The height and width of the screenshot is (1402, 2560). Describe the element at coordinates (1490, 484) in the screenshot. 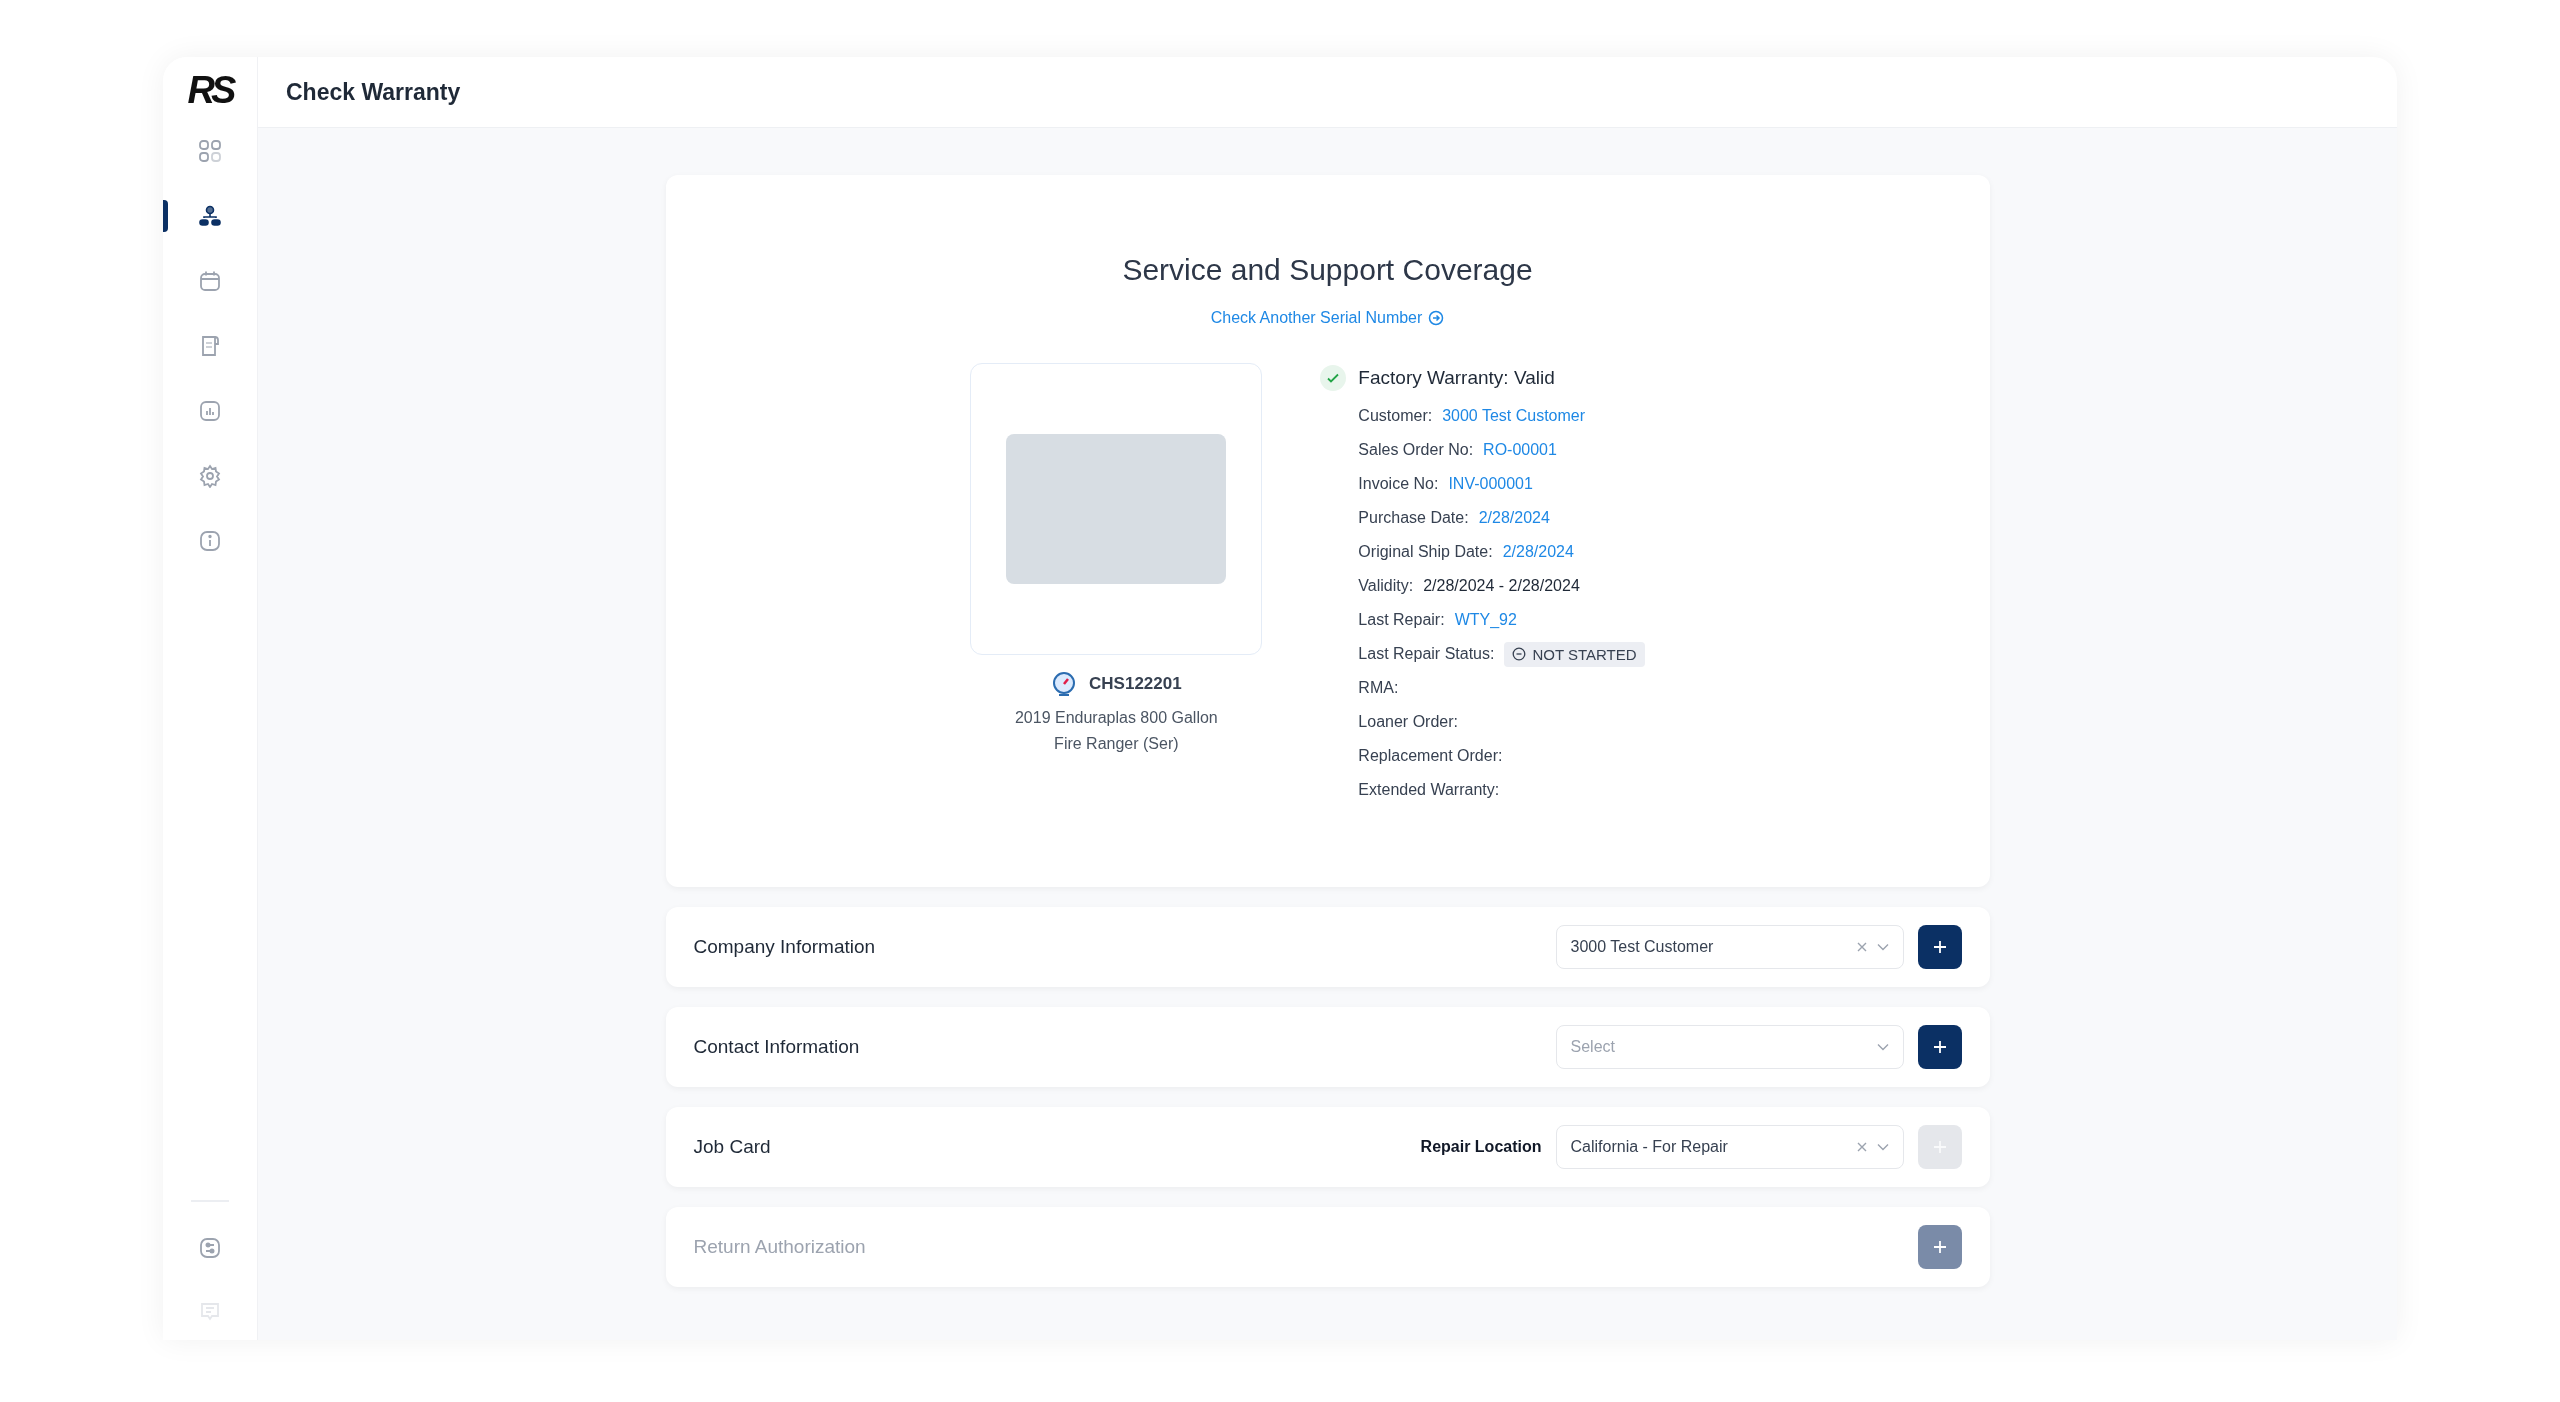

I see `detail-link: INV-000001` at that location.